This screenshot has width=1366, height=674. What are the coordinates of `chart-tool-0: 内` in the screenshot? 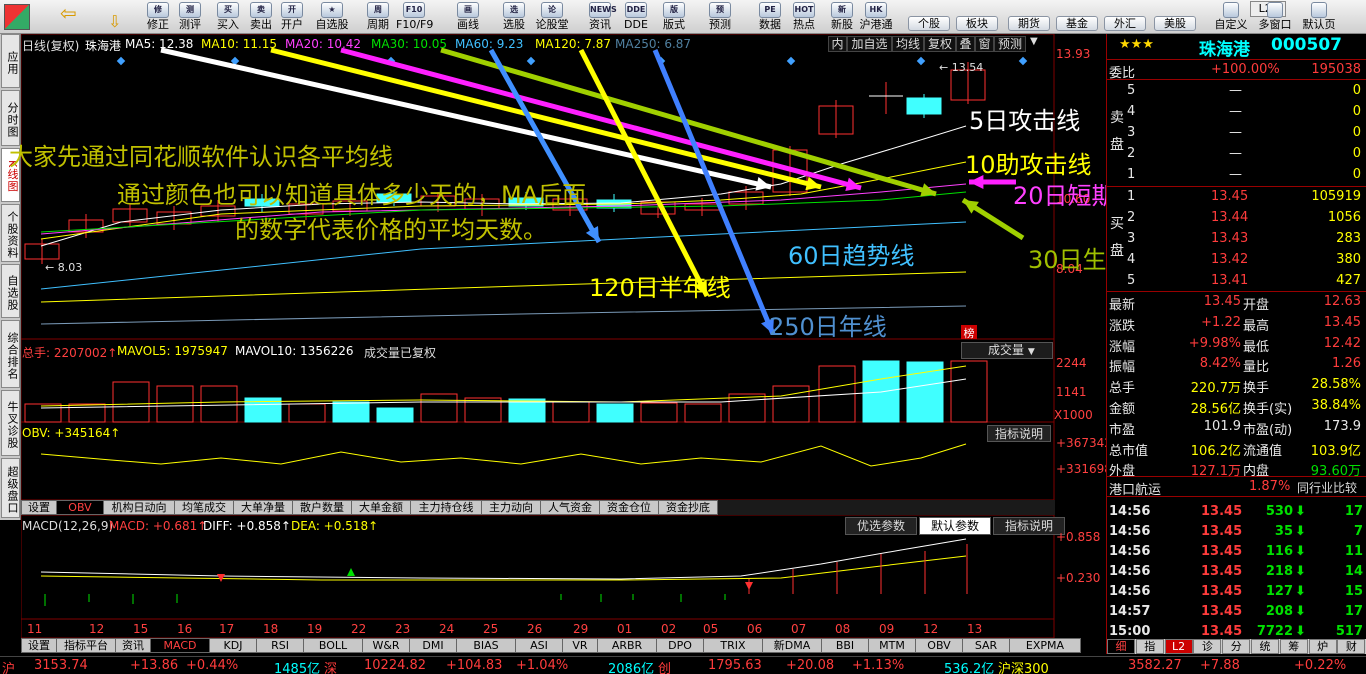 It's located at (837, 44).